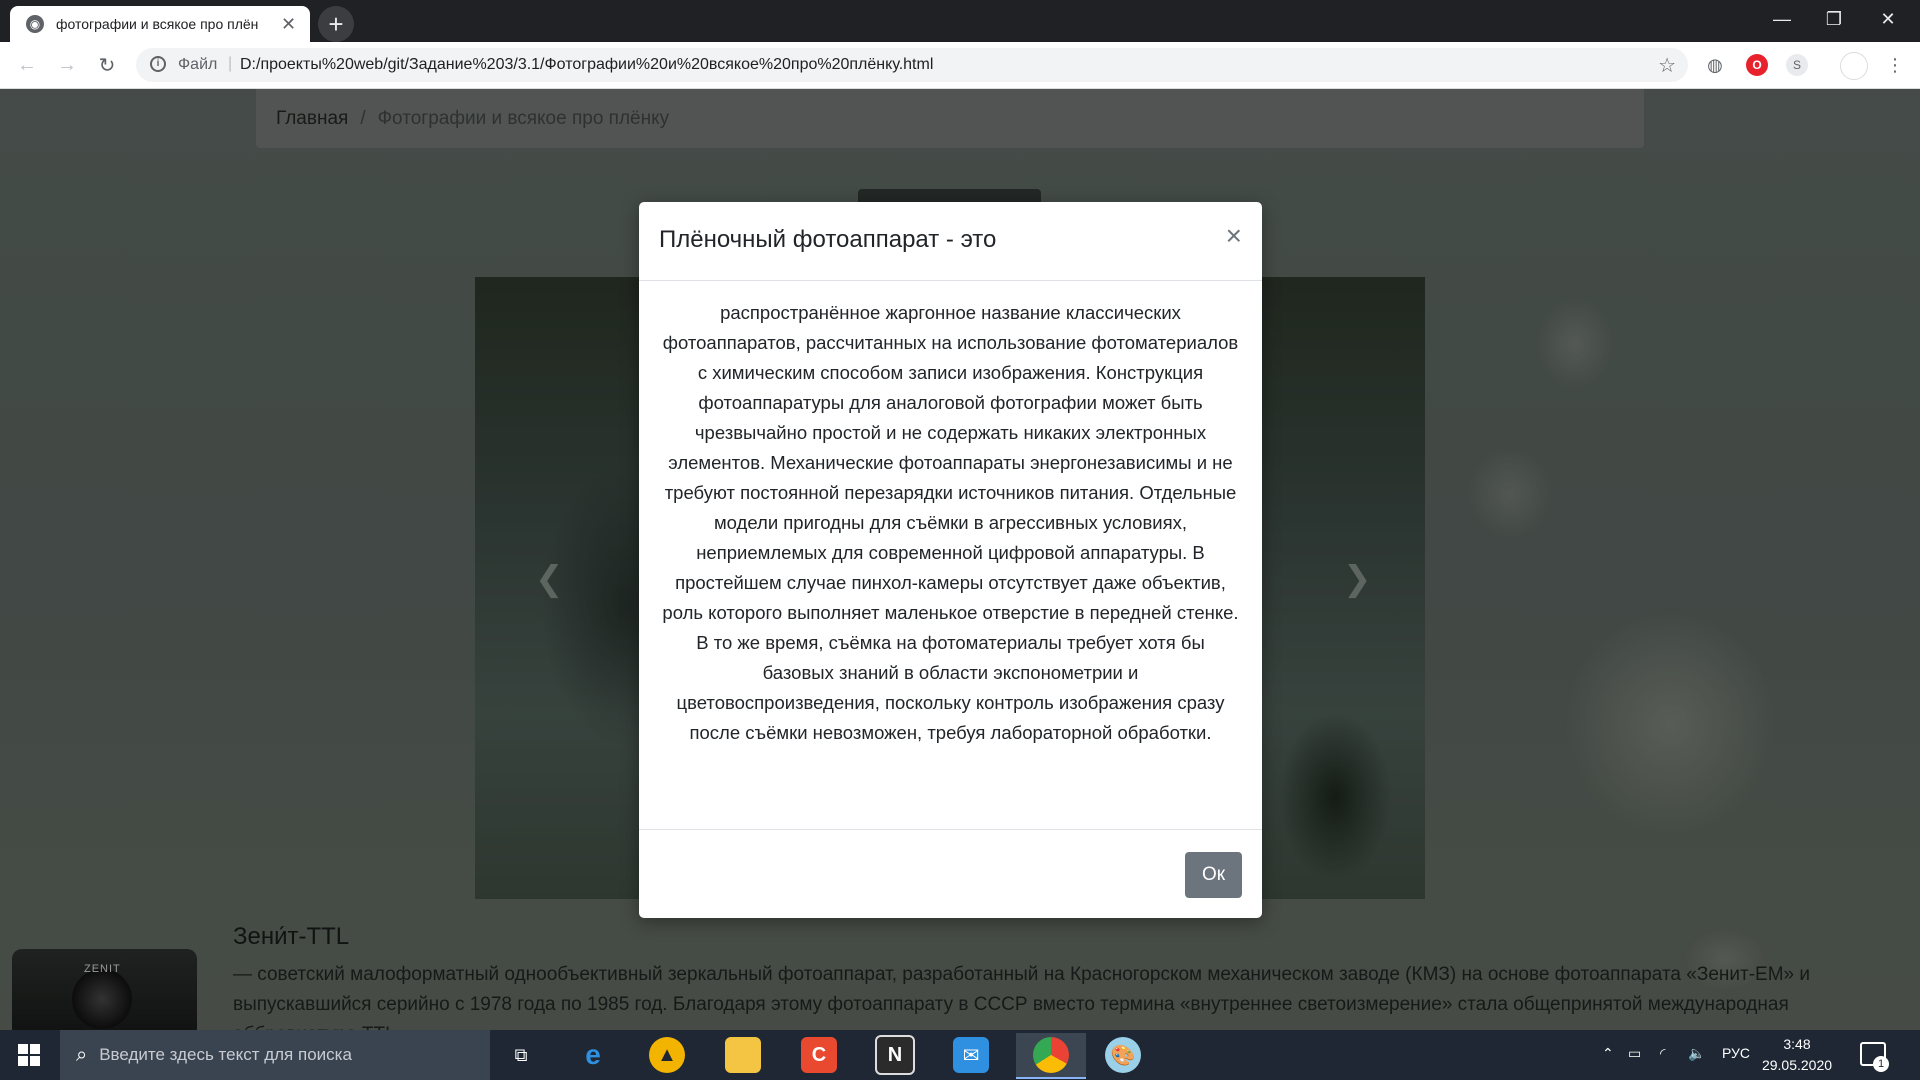  What do you see at coordinates (1213, 875) in the screenshot?
I see `ok-button: Ок` at bounding box center [1213, 875].